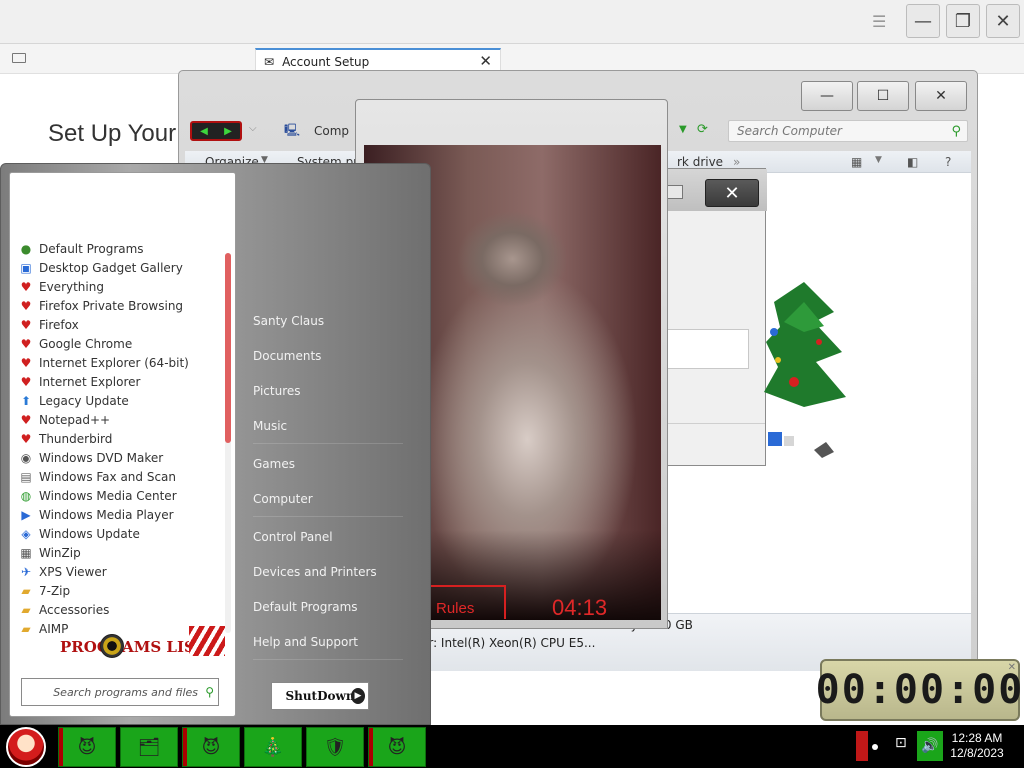 Image resolution: width=1024 pixels, height=768 pixels. What do you see at coordinates (120, 457) in the screenshot?
I see `program-item: ◉ Windows DVD Maker` at bounding box center [120, 457].